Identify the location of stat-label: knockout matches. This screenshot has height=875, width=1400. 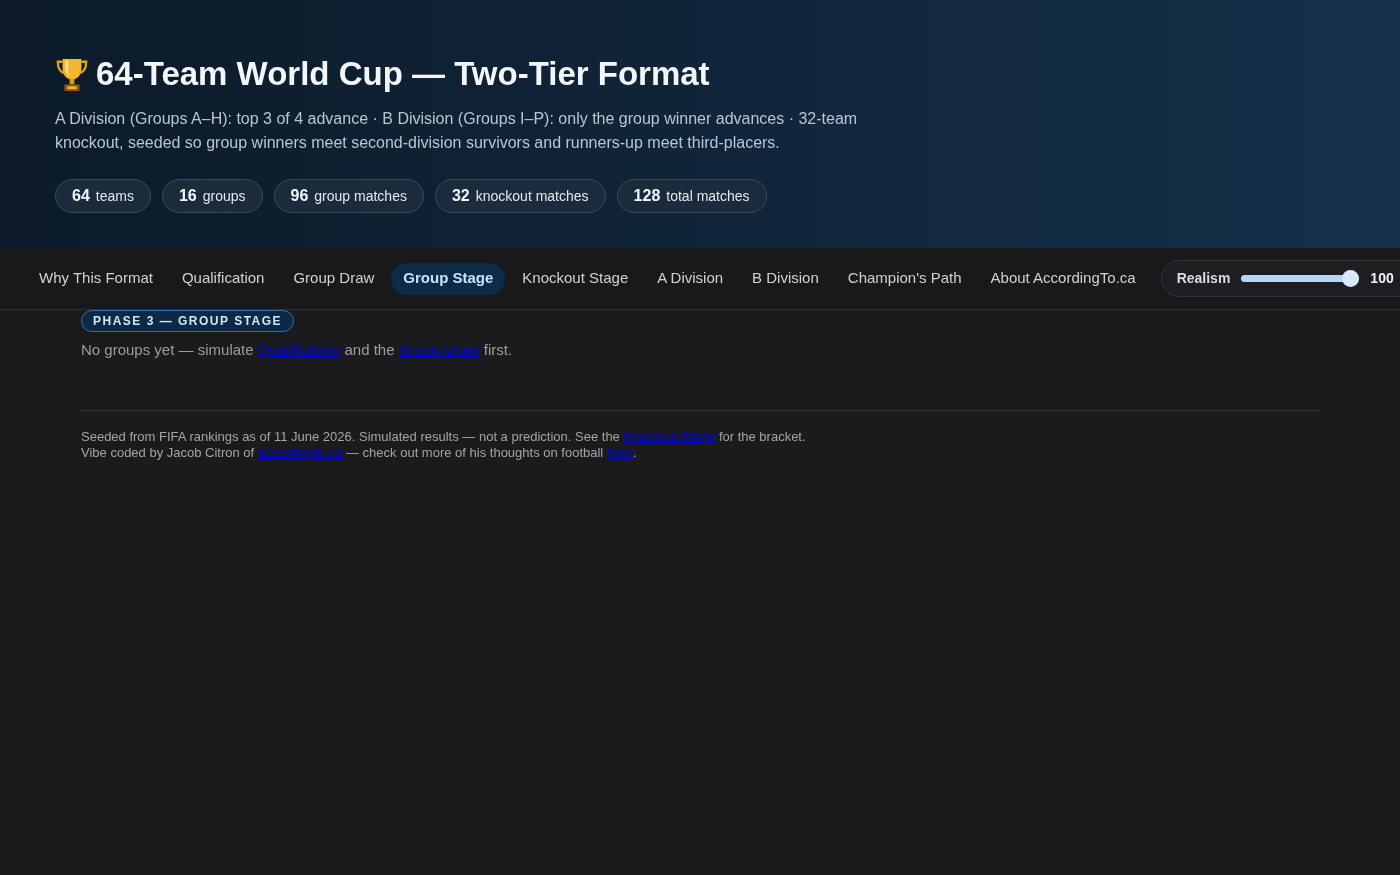
(532, 196).